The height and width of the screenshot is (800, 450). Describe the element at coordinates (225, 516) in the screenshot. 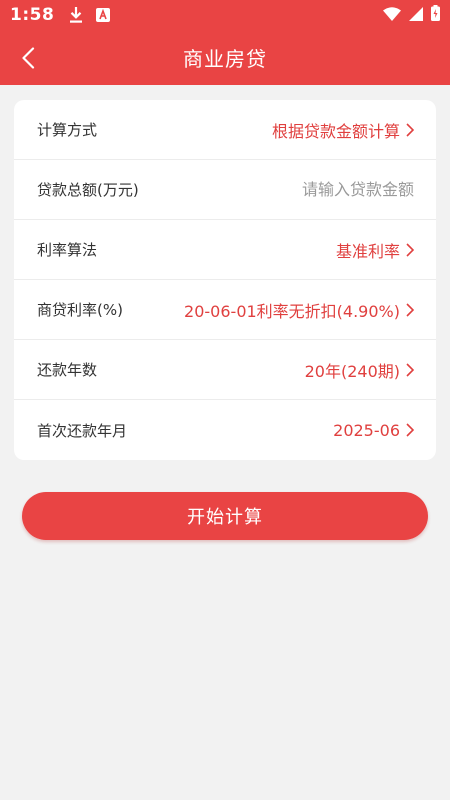

I see `calculate-button: 开始计算` at that location.